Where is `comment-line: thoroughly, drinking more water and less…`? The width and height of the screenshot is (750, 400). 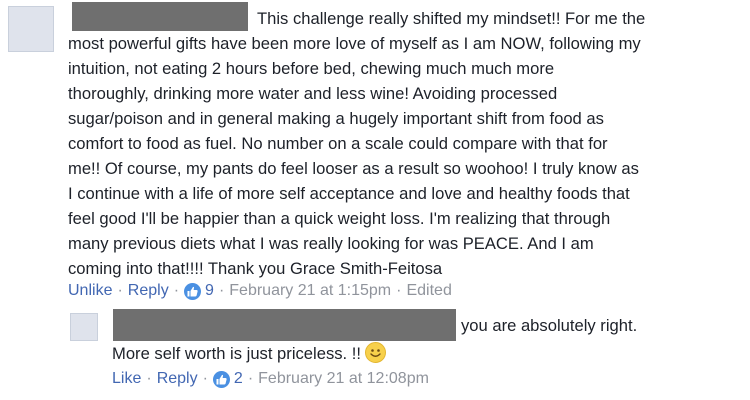
comment-line: thoroughly, drinking more water and less… is located at coordinates (313, 93).